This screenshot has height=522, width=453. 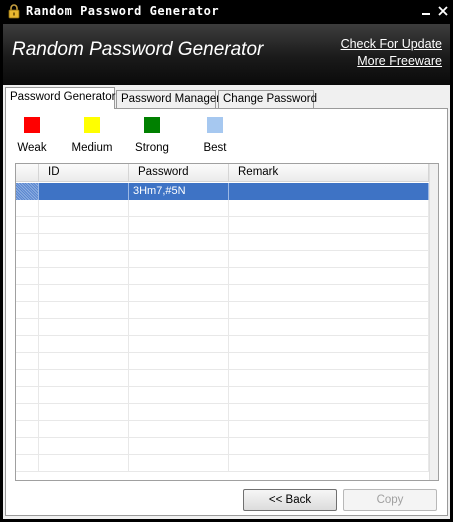 What do you see at coordinates (399, 61) in the screenshot?
I see `more-freeware-link: More Freeware` at bounding box center [399, 61].